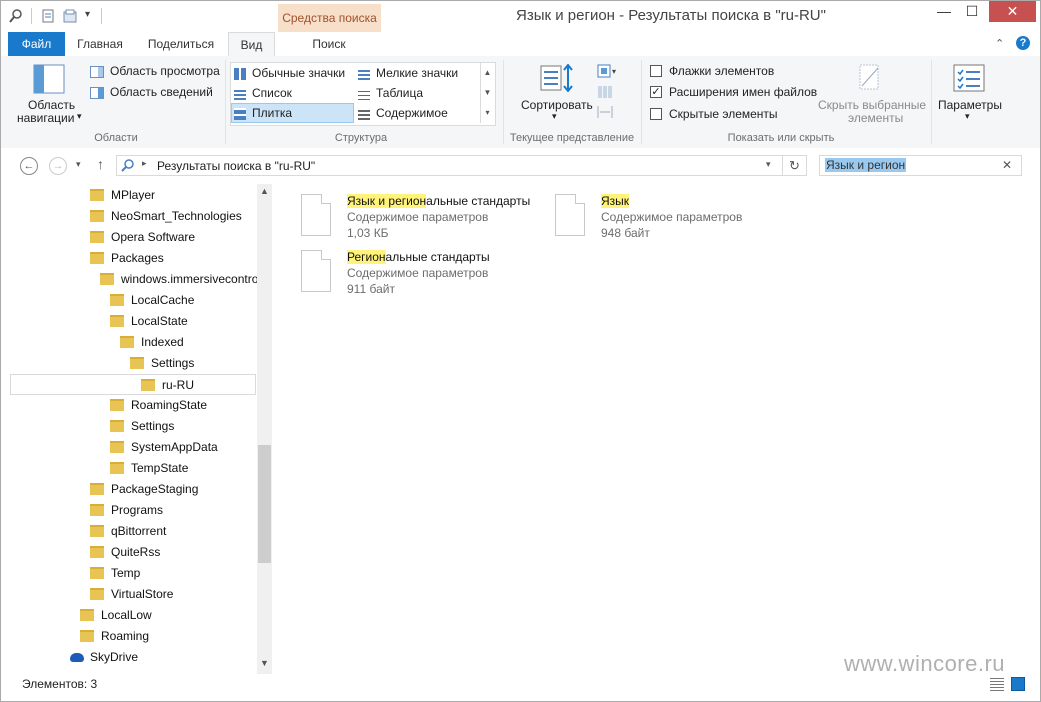 This screenshot has width=1041, height=702. I want to click on result-name: Региональные стандарты, so click(418, 257).